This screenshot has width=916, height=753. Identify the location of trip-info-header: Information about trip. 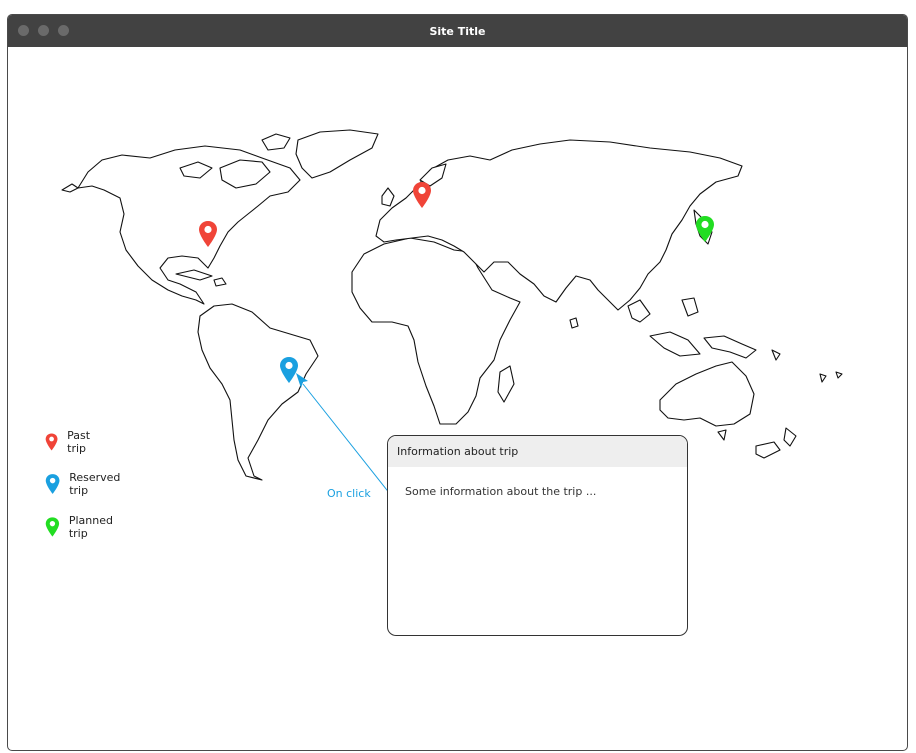
(537, 451).